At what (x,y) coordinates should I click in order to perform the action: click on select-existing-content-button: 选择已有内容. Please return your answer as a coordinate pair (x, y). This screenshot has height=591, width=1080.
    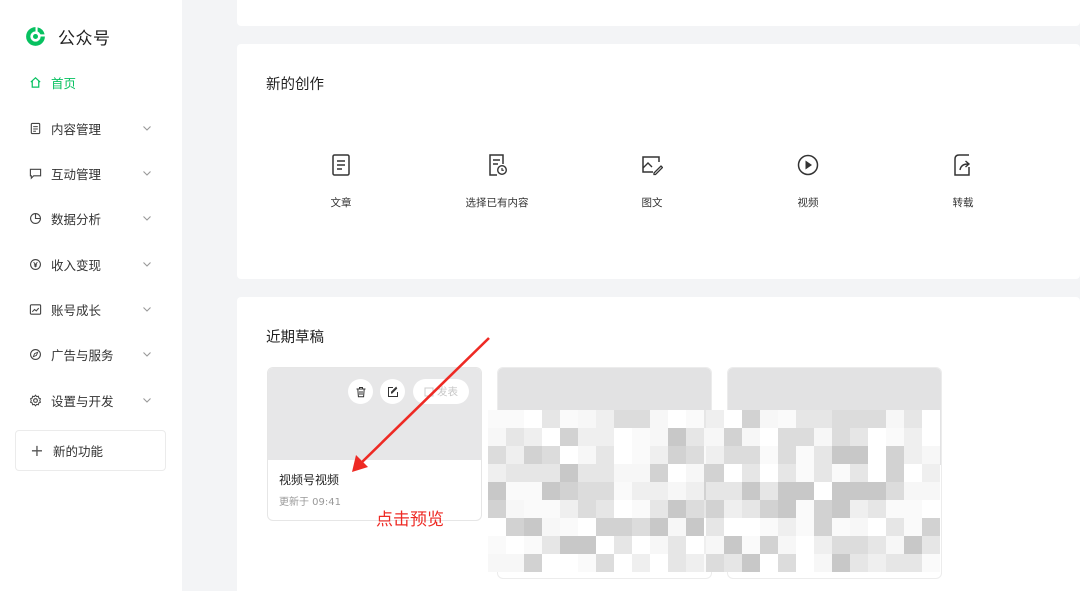
    Looking at the image, I should click on (497, 181).